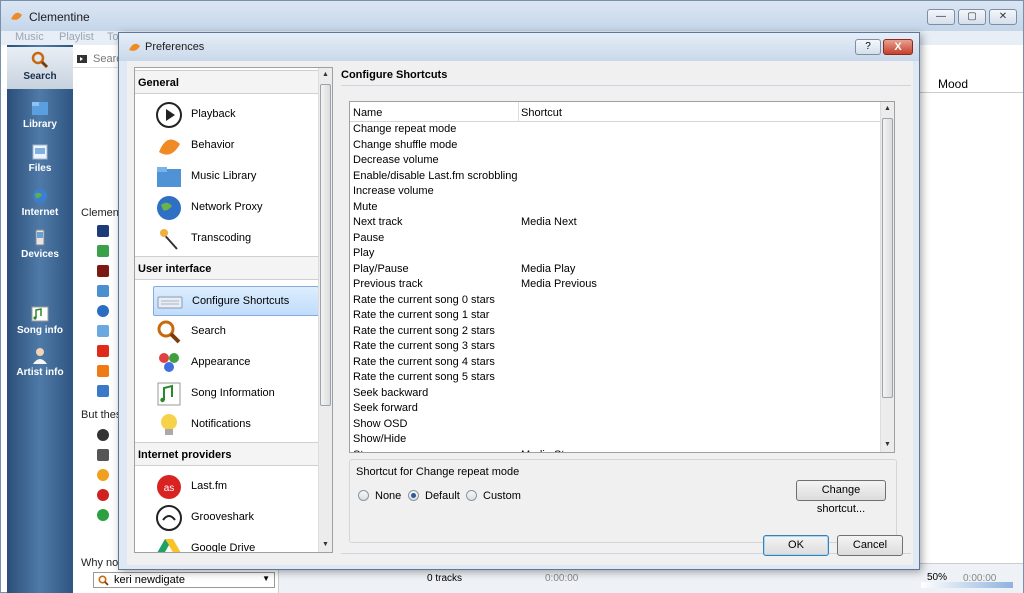 Image resolution: width=1024 pixels, height=593 pixels. I want to click on shortcuts-table-scrollbar: ▲ ▼, so click(887, 277).